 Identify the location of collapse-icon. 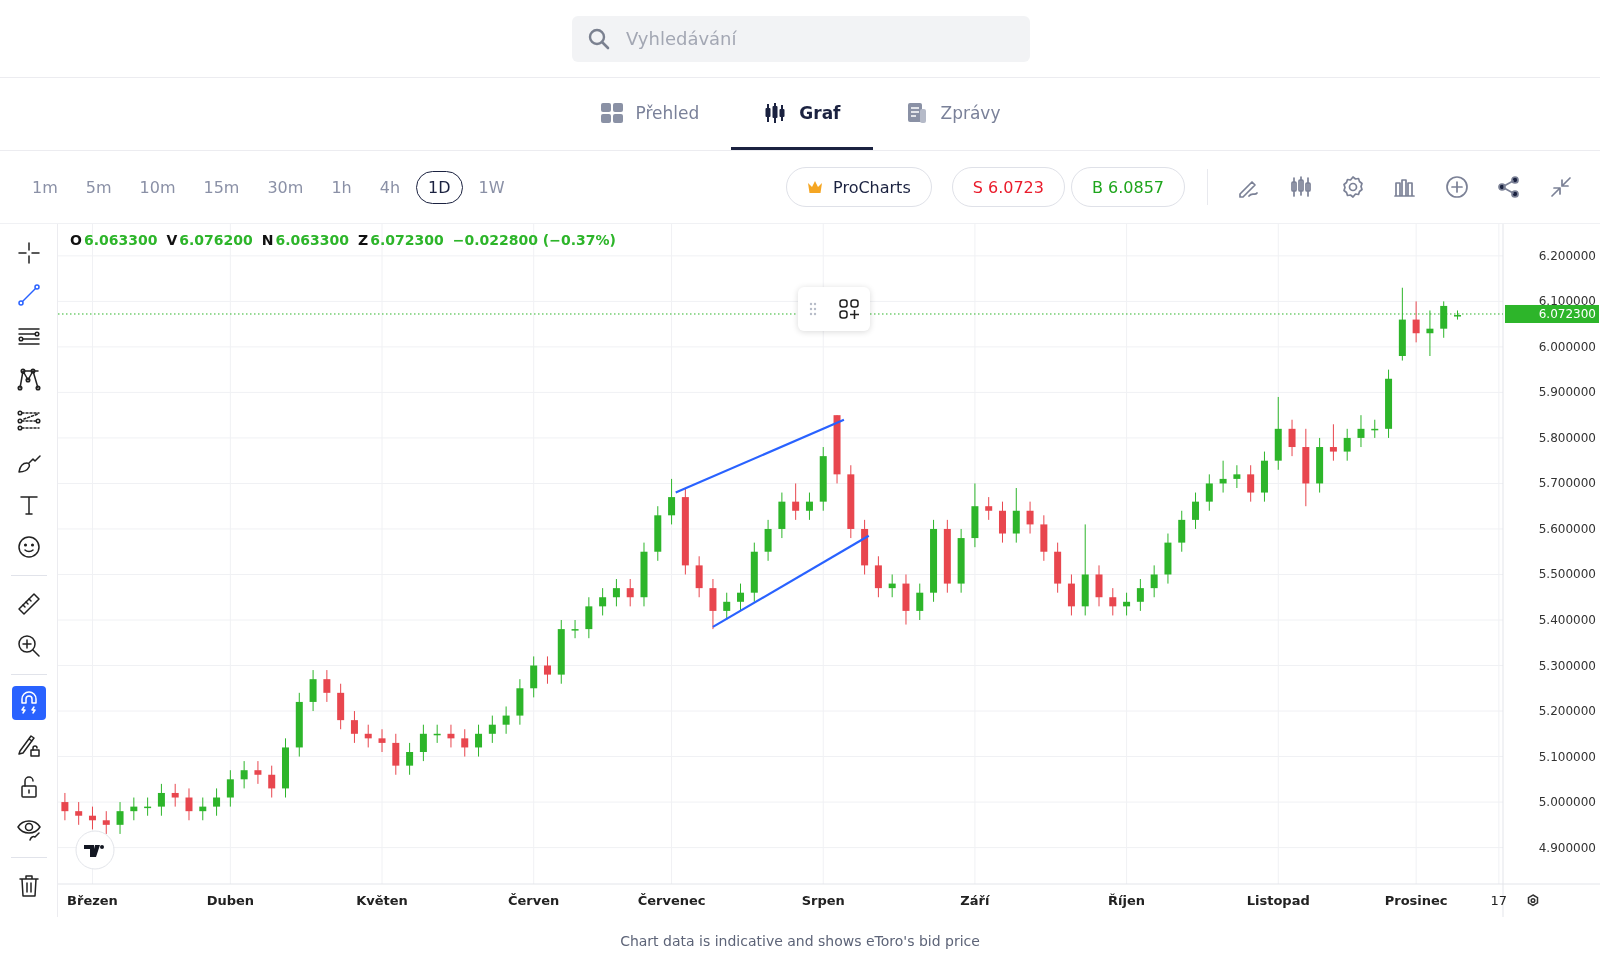
(1561, 187).